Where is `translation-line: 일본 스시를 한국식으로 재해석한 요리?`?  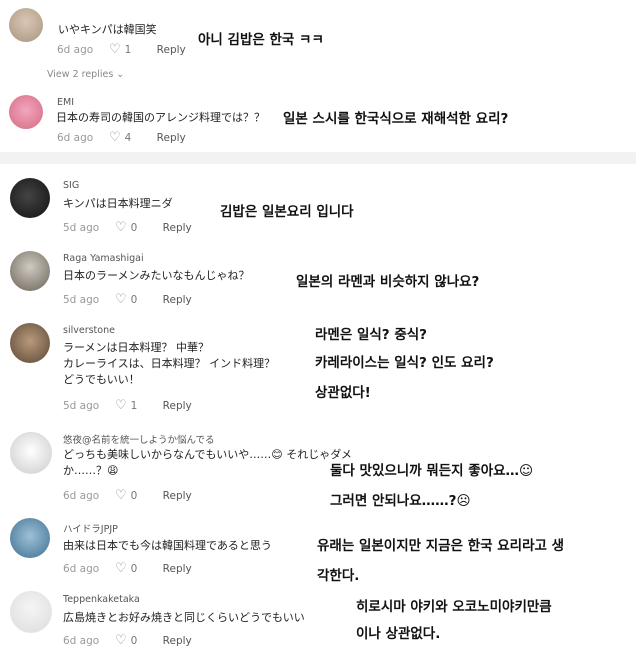 translation-line: 일본 스시를 한국식으로 재해석한 요리? is located at coordinates (396, 119).